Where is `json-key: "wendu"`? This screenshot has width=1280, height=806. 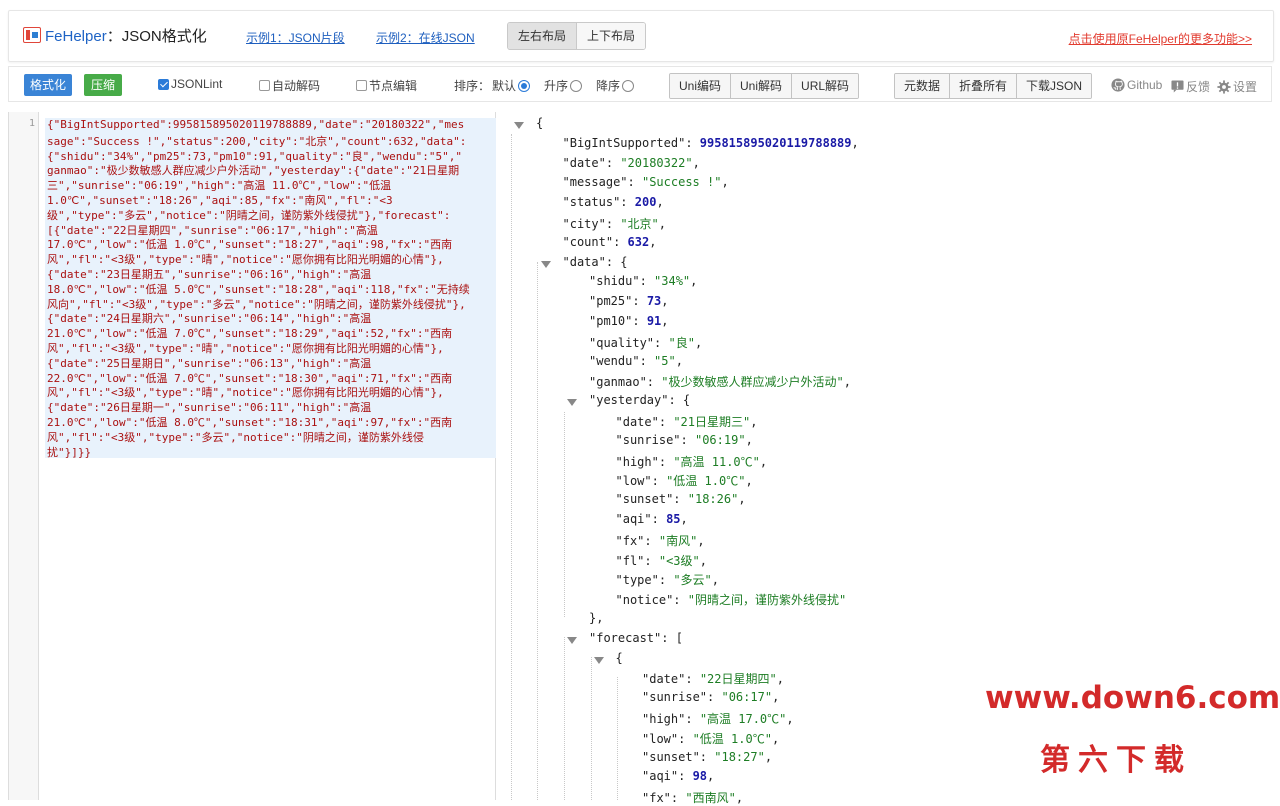
json-key: "wendu" is located at coordinates (614, 360).